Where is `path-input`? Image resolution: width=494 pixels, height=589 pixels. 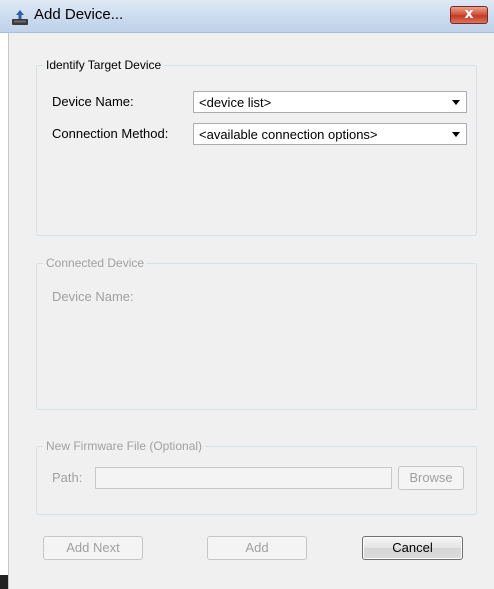
path-input is located at coordinates (243, 478).